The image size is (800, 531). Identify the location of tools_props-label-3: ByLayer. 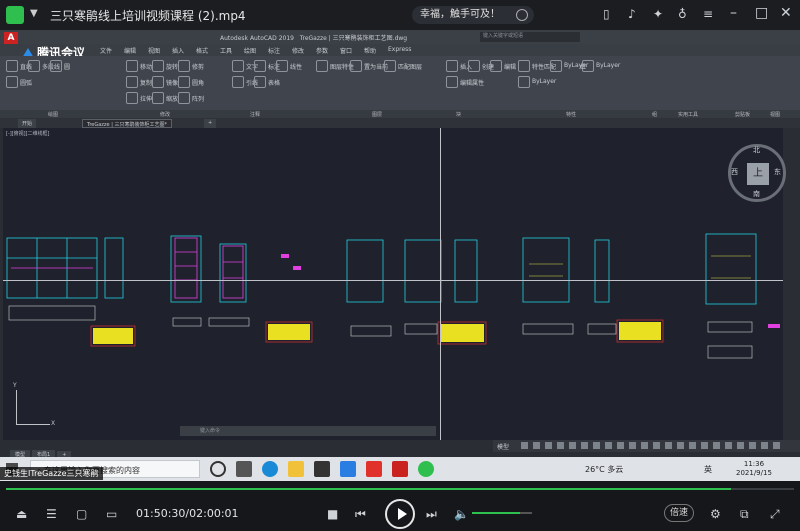
(544, 81).